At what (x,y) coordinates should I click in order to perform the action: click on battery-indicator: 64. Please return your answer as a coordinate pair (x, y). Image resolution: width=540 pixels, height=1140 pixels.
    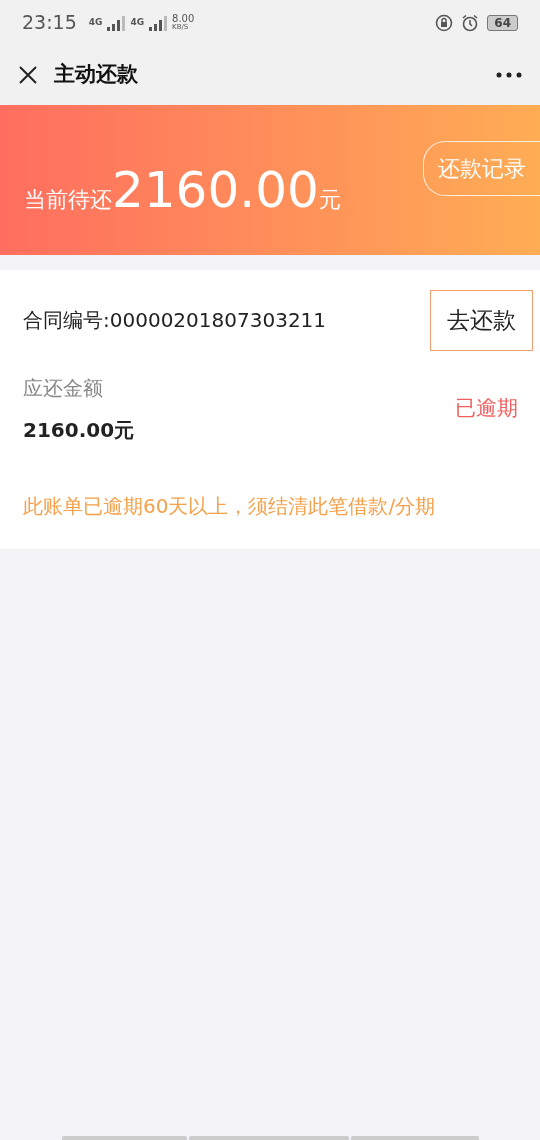
    Looking at the image, I should click on (502, 22).